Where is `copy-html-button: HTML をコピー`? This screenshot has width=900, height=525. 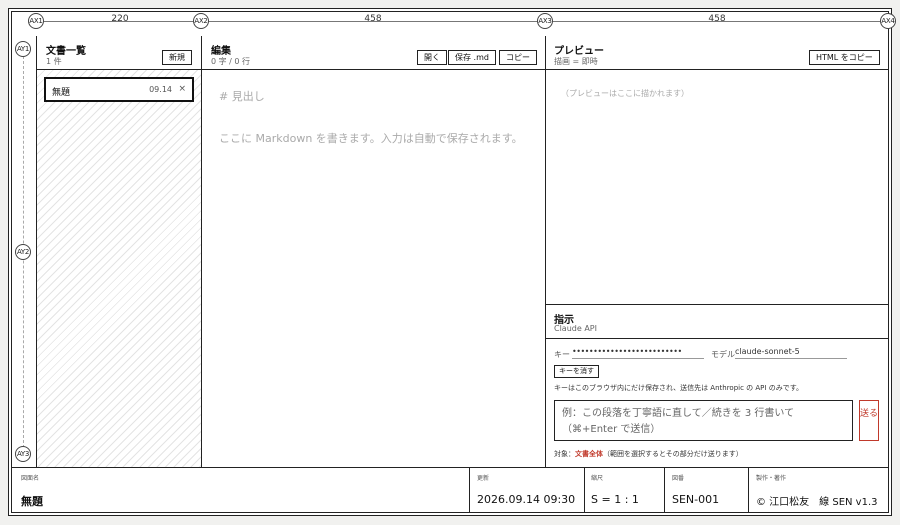 copy-html-button: HTML をコピー is located at coordinates (844, 57).